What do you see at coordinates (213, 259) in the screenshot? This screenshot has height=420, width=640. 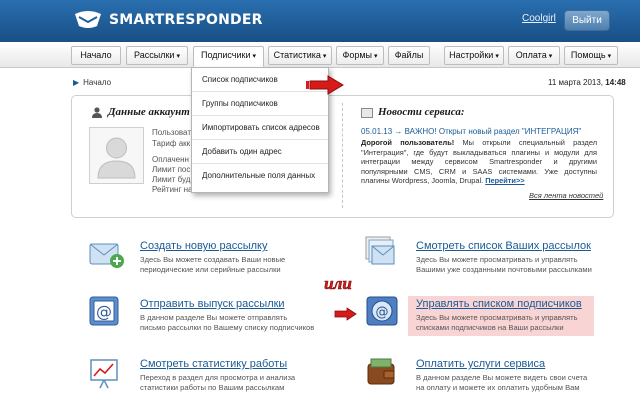 I see `create-mailing-desc-1: Здесь Вы можете создавать Ваши новые` at bounding box center [213, 259].